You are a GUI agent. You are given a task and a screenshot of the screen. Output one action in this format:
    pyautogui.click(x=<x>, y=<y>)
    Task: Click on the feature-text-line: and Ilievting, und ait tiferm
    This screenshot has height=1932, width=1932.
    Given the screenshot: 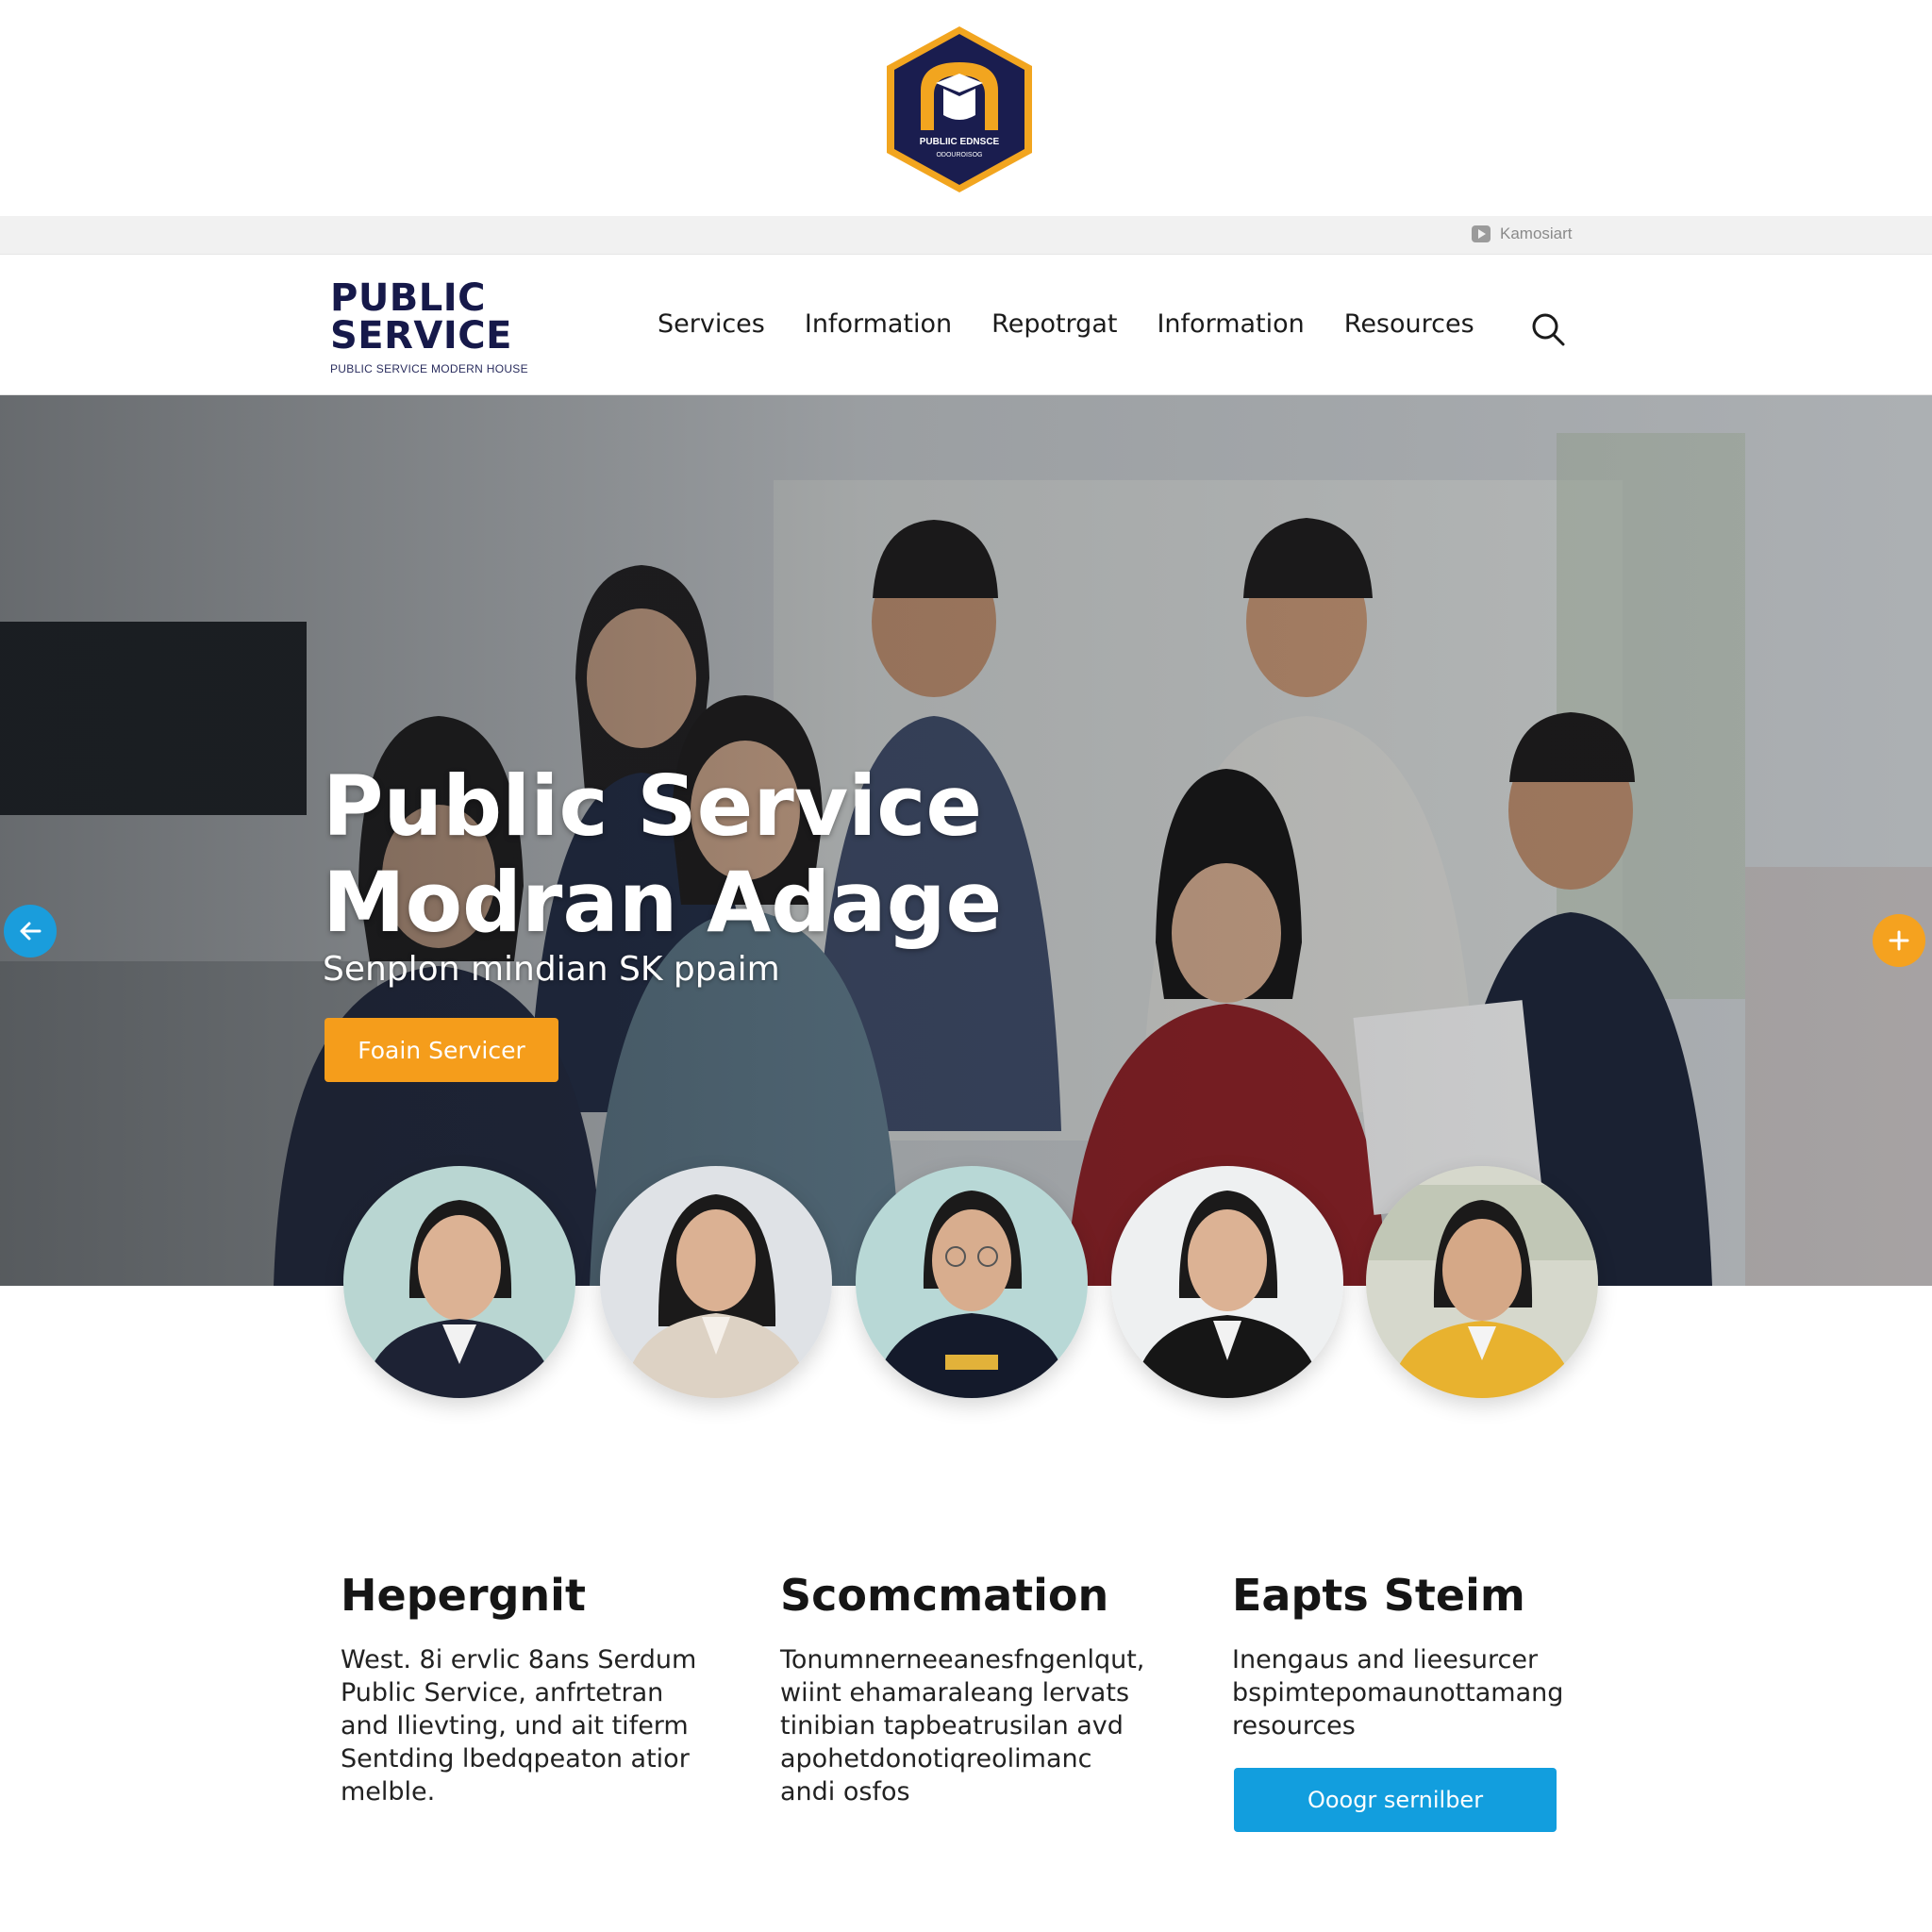 What is the action you would take?
    pyautogui.click(x=515, y=1726)
    